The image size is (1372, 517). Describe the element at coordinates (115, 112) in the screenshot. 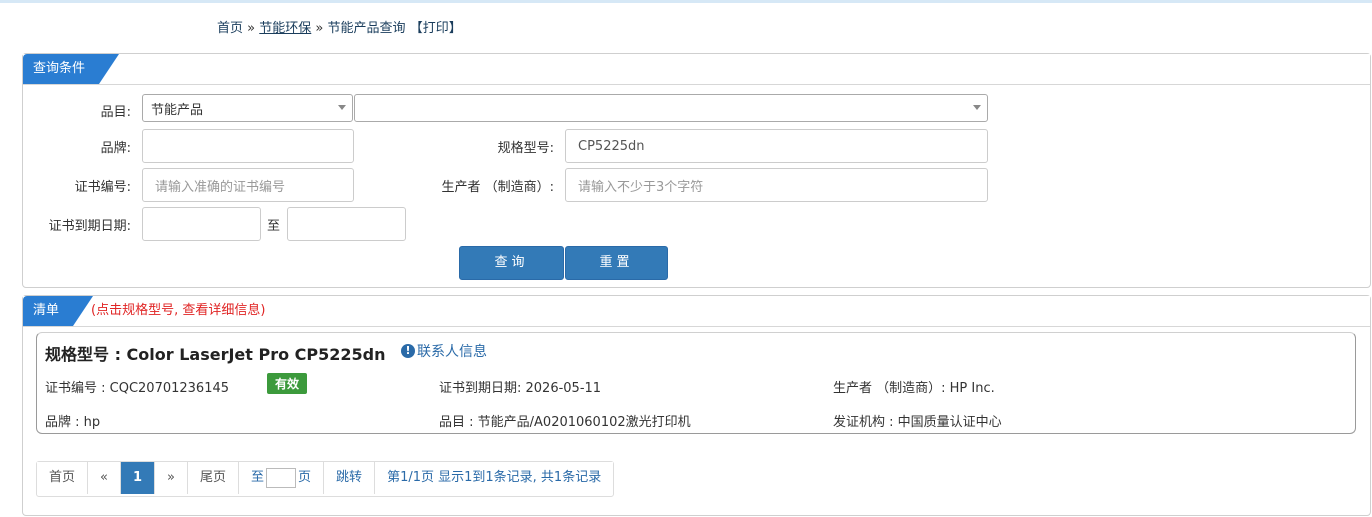

I see `category-label: 品目:` at that location.